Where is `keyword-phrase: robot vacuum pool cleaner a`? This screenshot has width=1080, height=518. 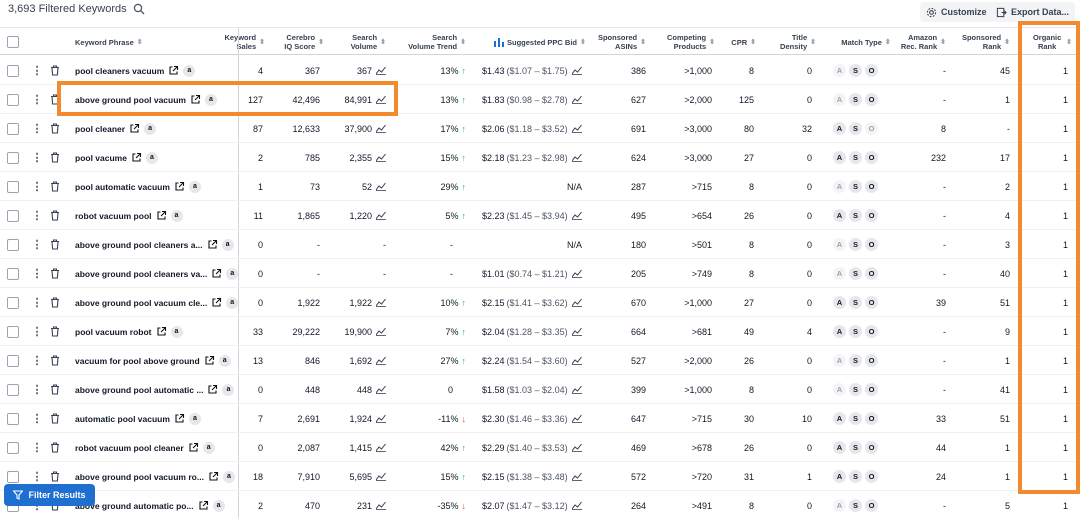
keyword-phrase: robot vacuum pool cleaner a is located at coordinates (155, 447).